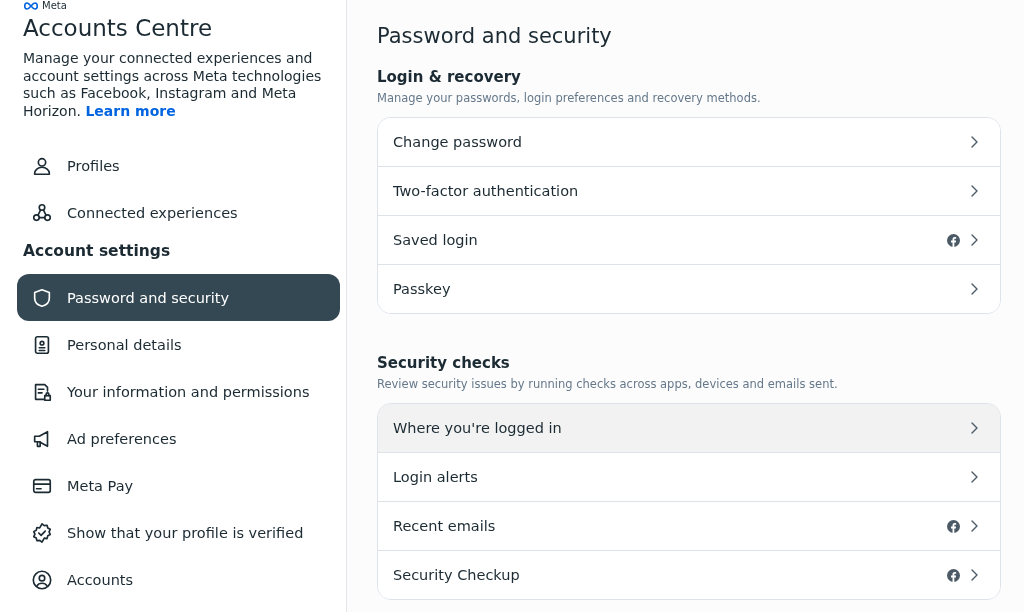 The height and width of the screenshot is (612, 1024). Describe the element at coordinates (42, 297) in the screenshot. I see `shield-icon` at that location.